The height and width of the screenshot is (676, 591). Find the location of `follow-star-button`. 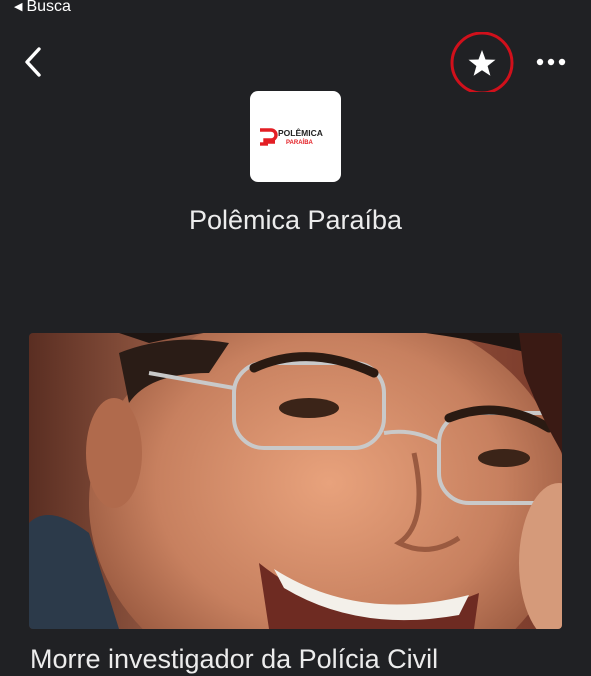

follow-star-button is located at coordinates (482, 63).